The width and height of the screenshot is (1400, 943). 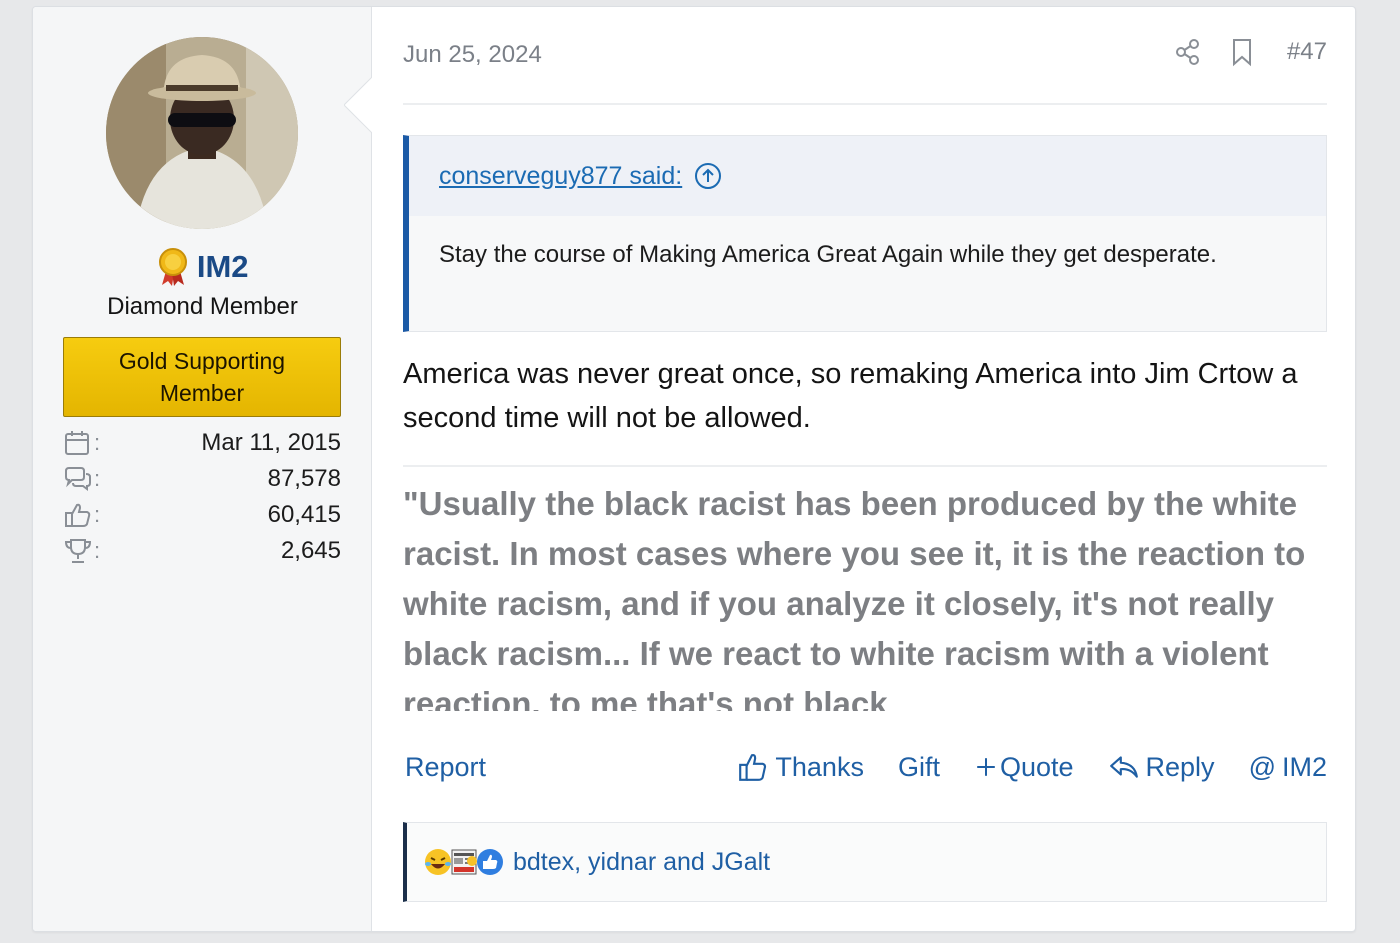 What do you see at coordinates (202, 551) in the screenshot?
I see `stat-points: : 2,645` at bounding box center [202, 551].